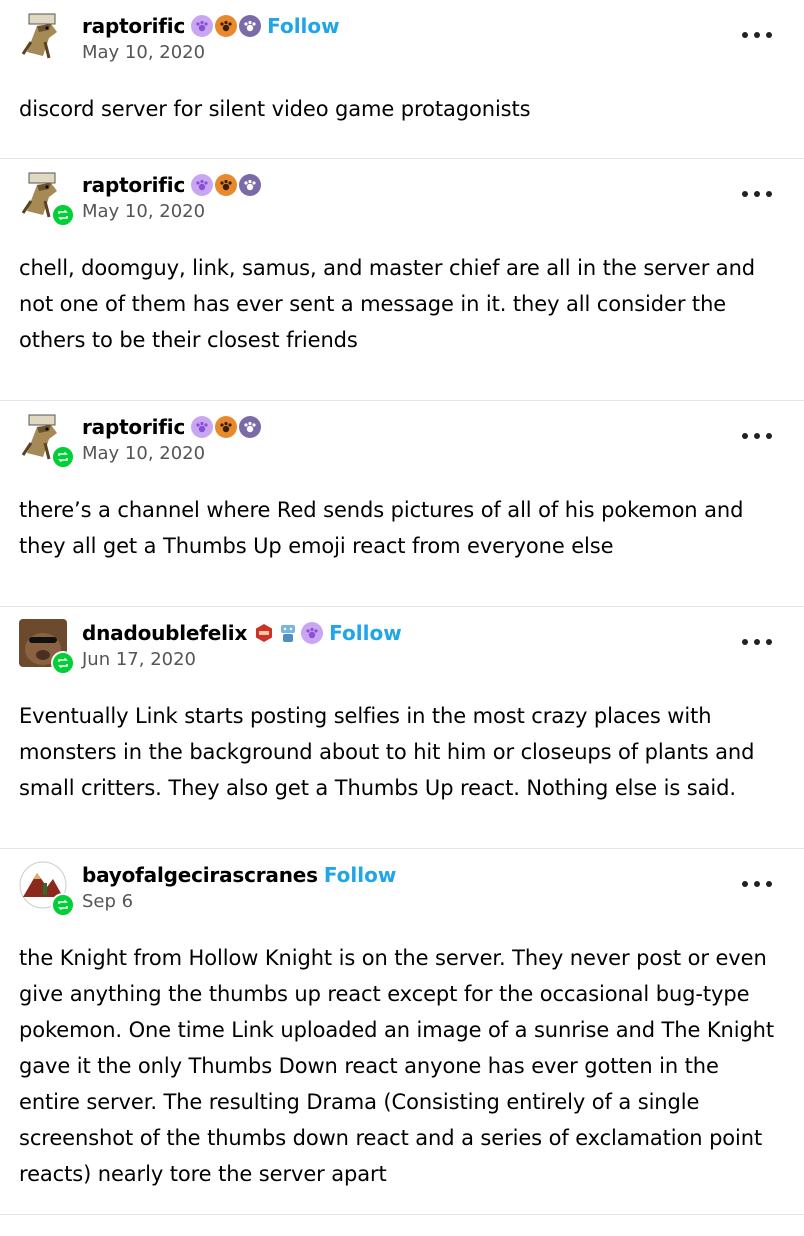  What do you see at coordinates (200, 875) in the screenshot?
I see `username: bayofalgecirascranes` at bounding box center [200, 875].